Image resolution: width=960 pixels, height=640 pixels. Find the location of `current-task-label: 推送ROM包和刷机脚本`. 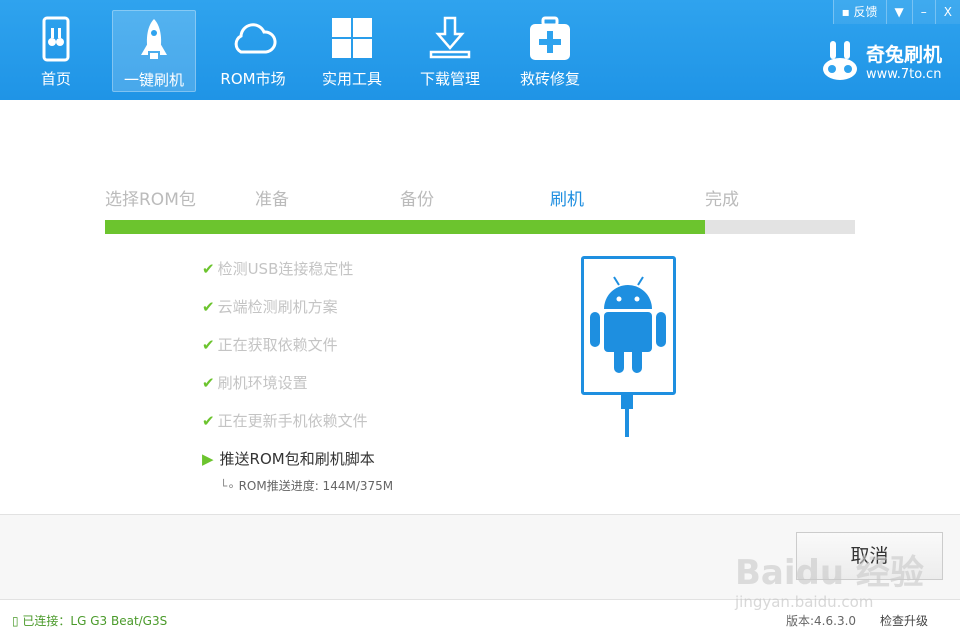

current-task-label: 推送ROM包和刷机脚本 is located at coordinates (297, 459).